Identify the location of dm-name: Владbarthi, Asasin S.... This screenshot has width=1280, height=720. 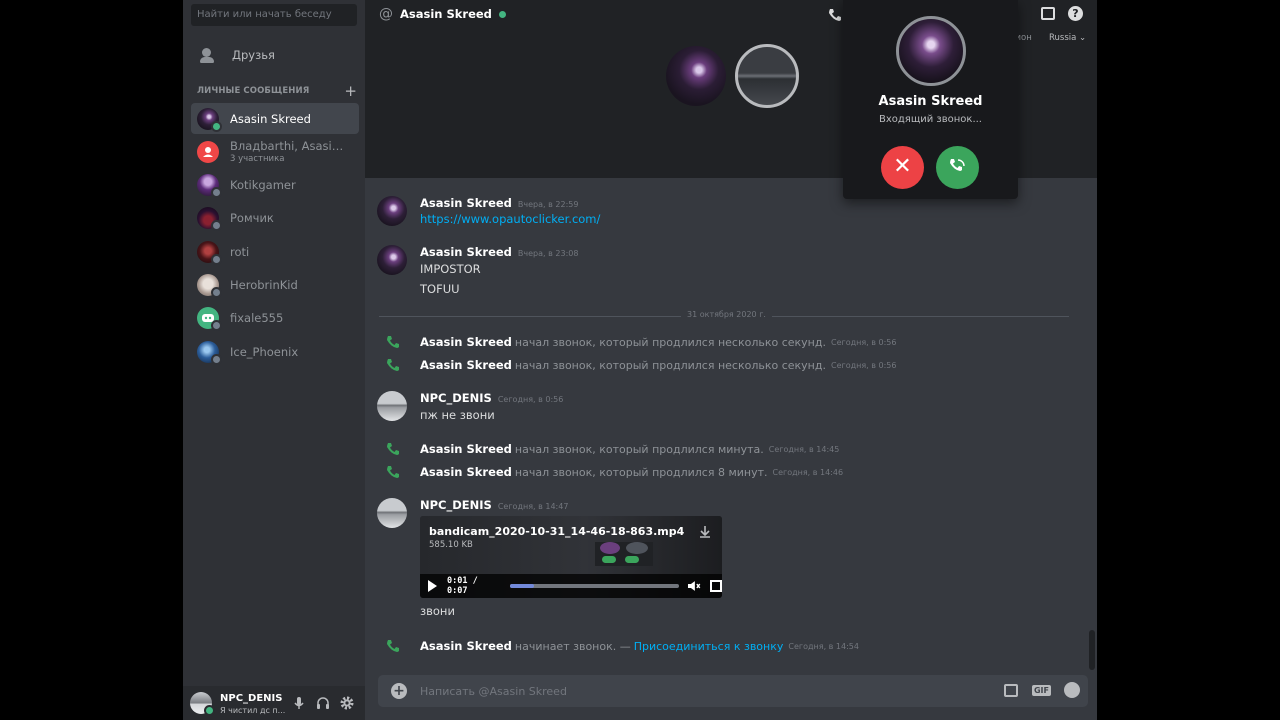
(290, 146).